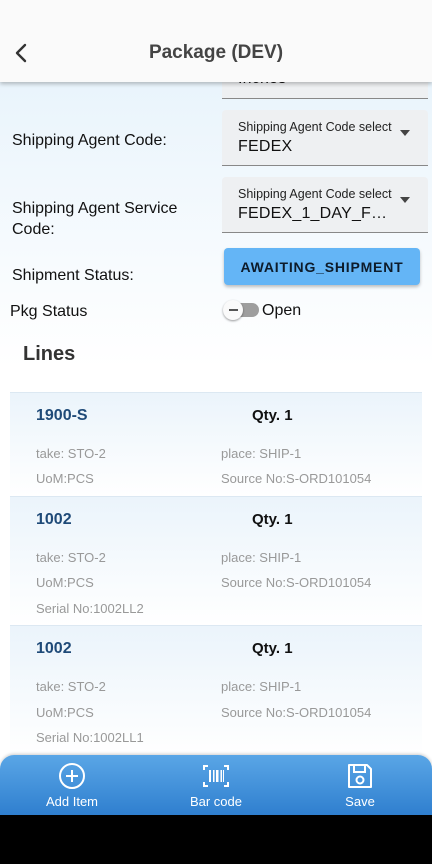  Describe the element at coordinates (216, 839) in the screenshot. I see `system-nav-bar` at that location.